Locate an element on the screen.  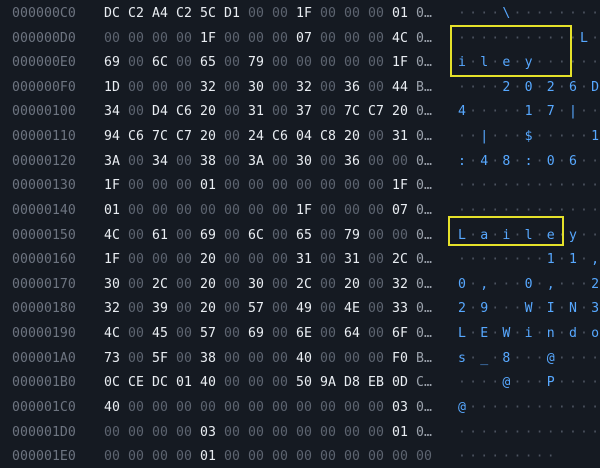
hex-byte: 45 is located at coordinates (164, 334).